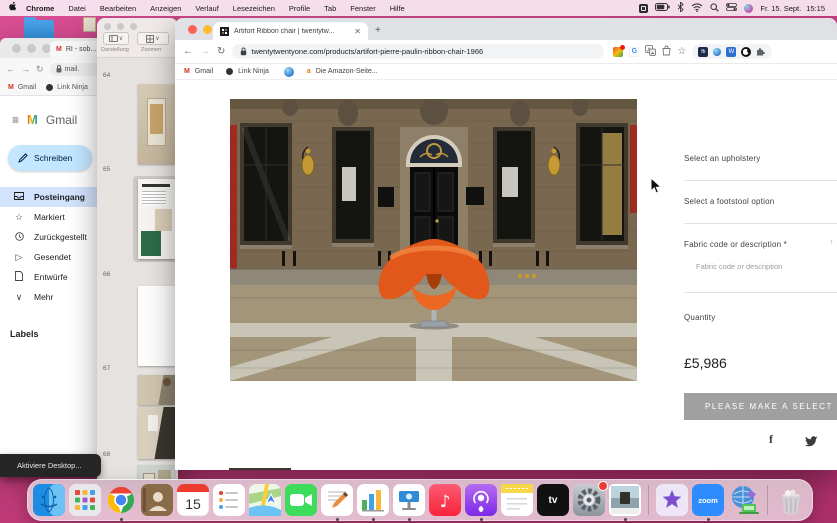 The width and height of the screenshot is (837, 523). Describe the element at coordinates (77, 8) in the screenshot. I see `menu-datei: Datei` at that location.